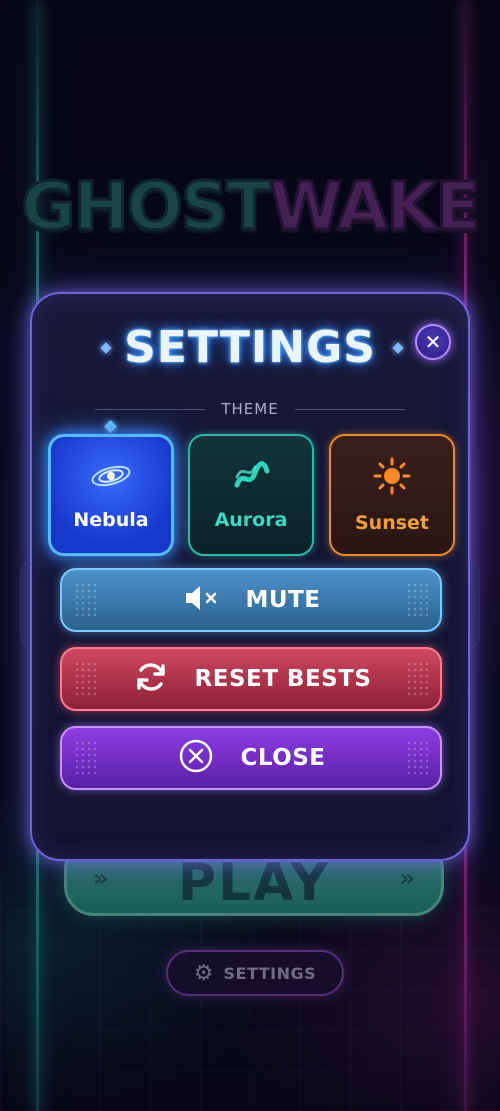 Image resolution: width=500 pixels, height=1111 pixels. I want to click on speaker-muted-icon, so click(202, 600).